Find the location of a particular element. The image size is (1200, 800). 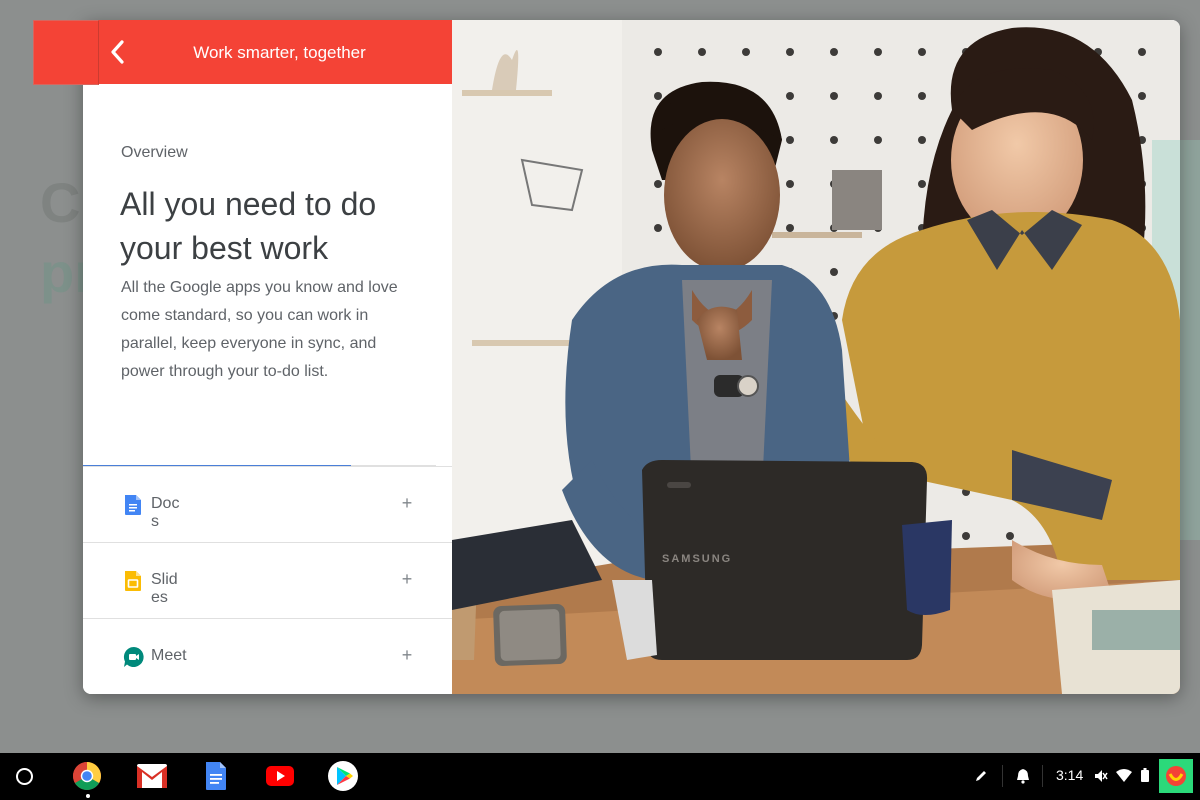

user-avatar is located at coordinates (1176, 776).